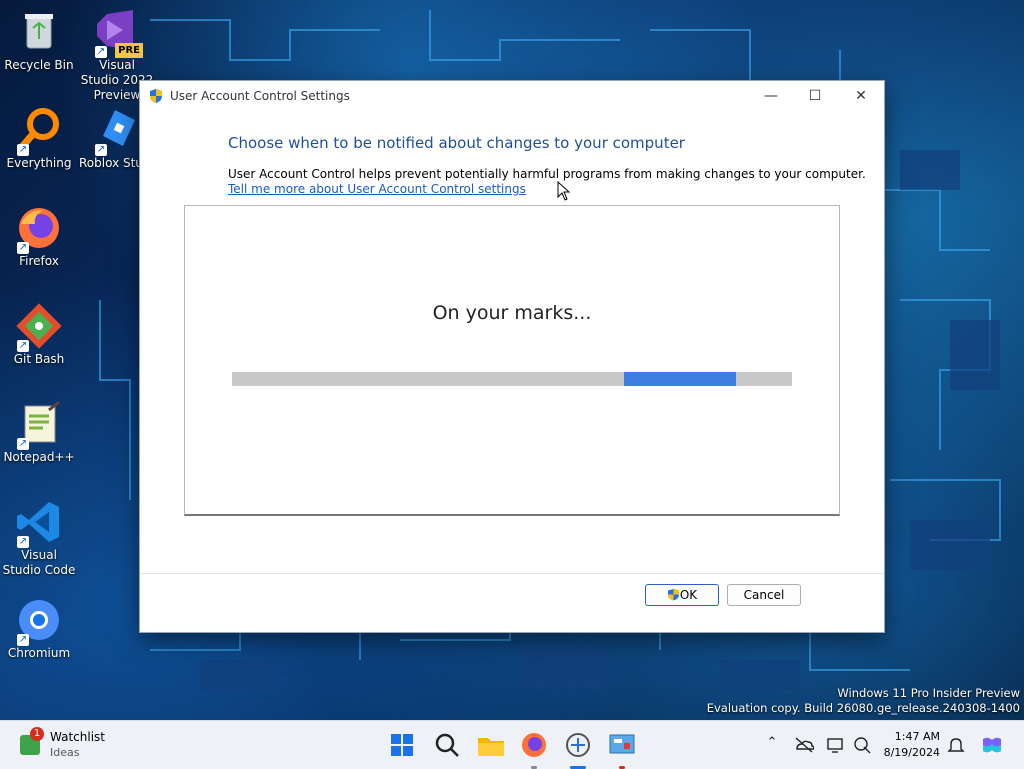  What do you see at coordinates (77, 737) in the screenshot?
I see `widget-title: Watchlist` at bounding box center [77, 737].